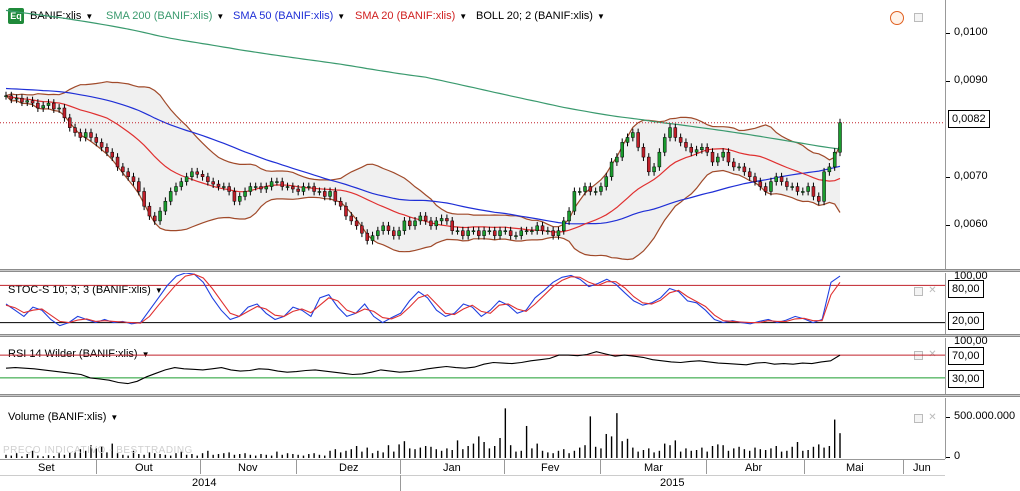 This screenshot has height=491, width=1020. Describe the element at coordinates (982, 430) in the screenshot. I see `volume-y-axis: 500.000.000 0` at that location.